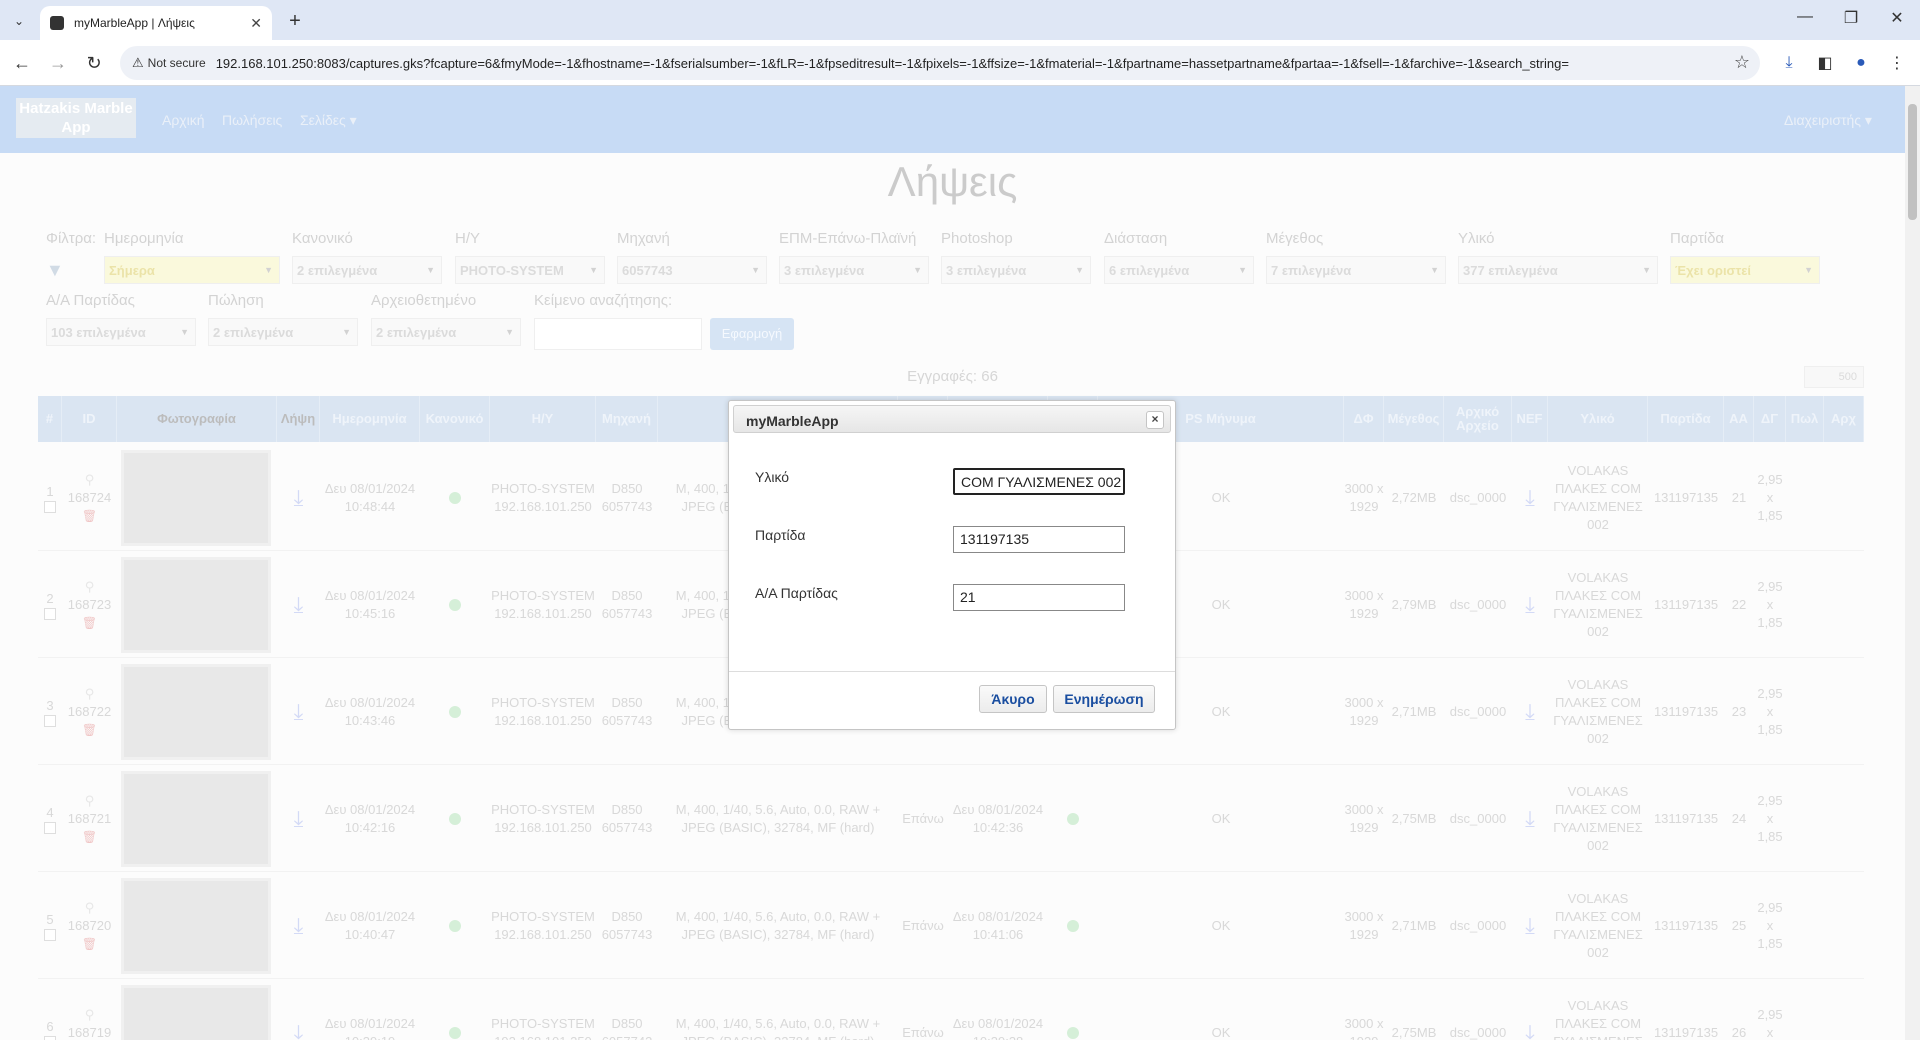  I want to click on bookmark-star-icon: ☆, so click(1742, 62).